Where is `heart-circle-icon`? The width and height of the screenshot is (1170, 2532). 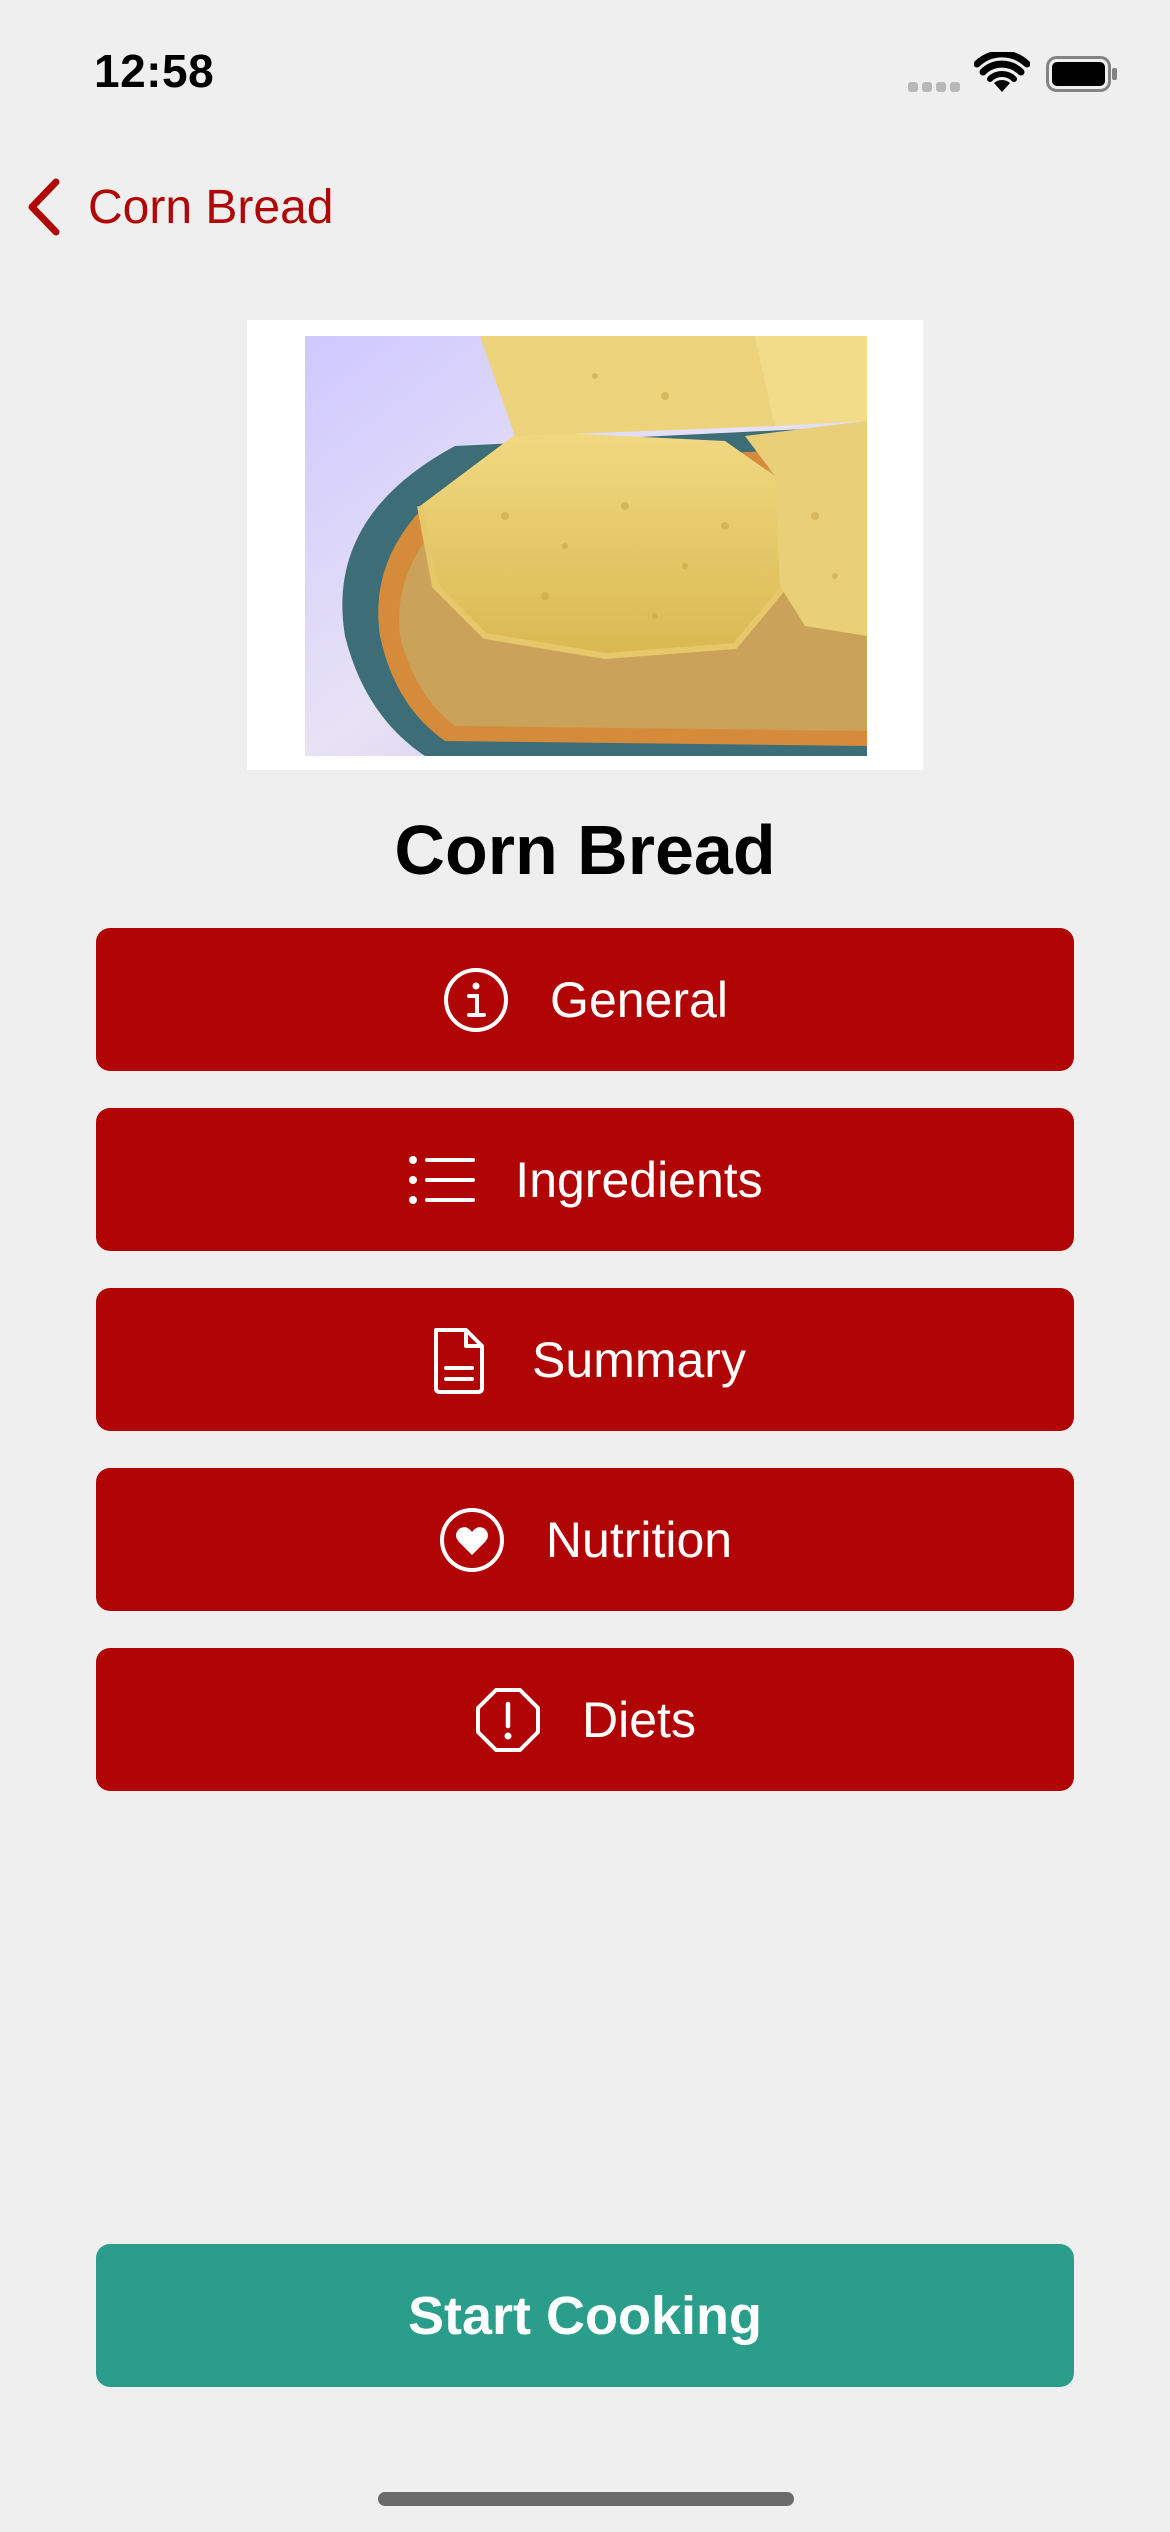
heart-circle-icon is located at coordinates (472, 1540).